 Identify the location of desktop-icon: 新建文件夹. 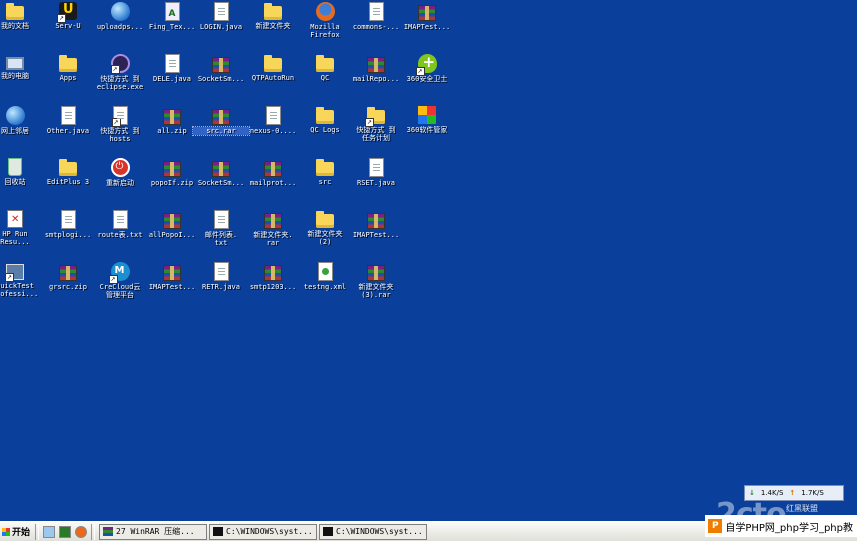
(273, 28).